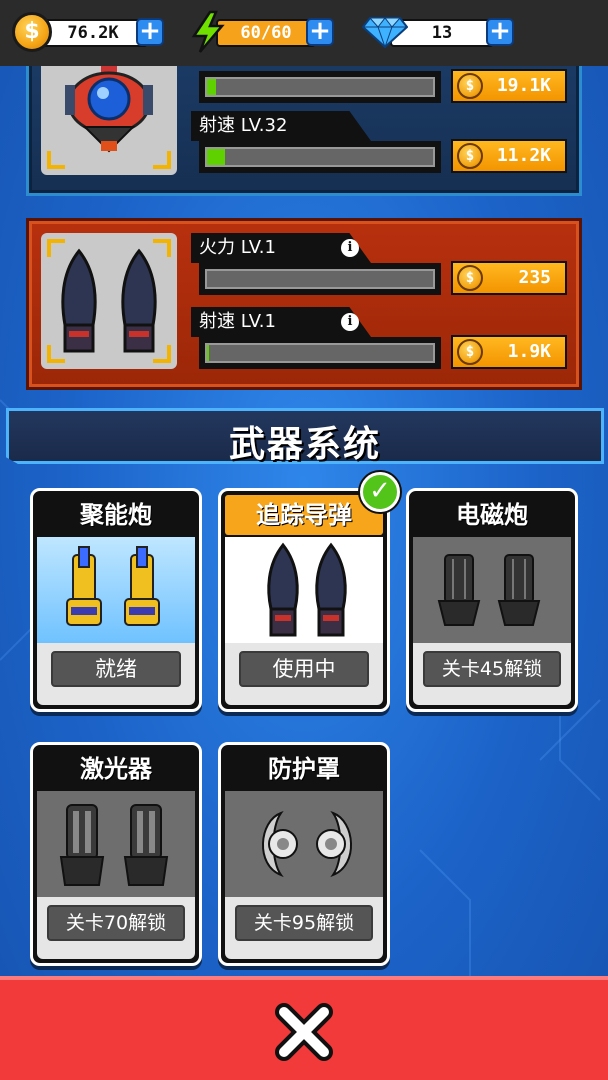  Describe the element at coordinates (489, 590) in the screenshot. I see `railgun-icon` at that location.